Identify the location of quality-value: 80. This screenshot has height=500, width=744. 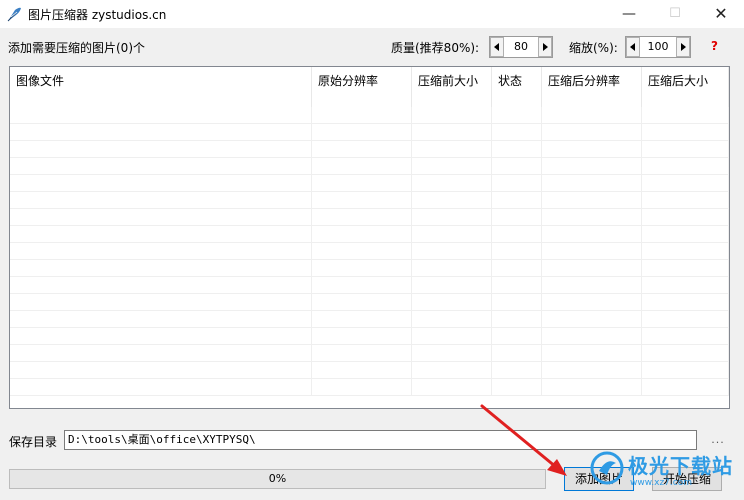
(521, 47).